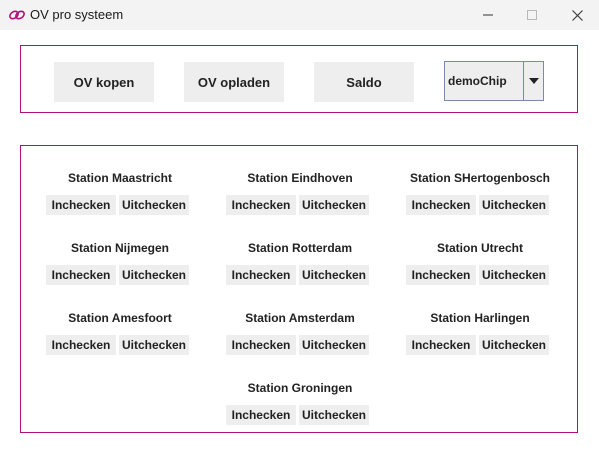  What do you see at coordinates (364, 82) in the screenshot?
I see `saldo-button: Saldo` at bounding box center [364, 82].